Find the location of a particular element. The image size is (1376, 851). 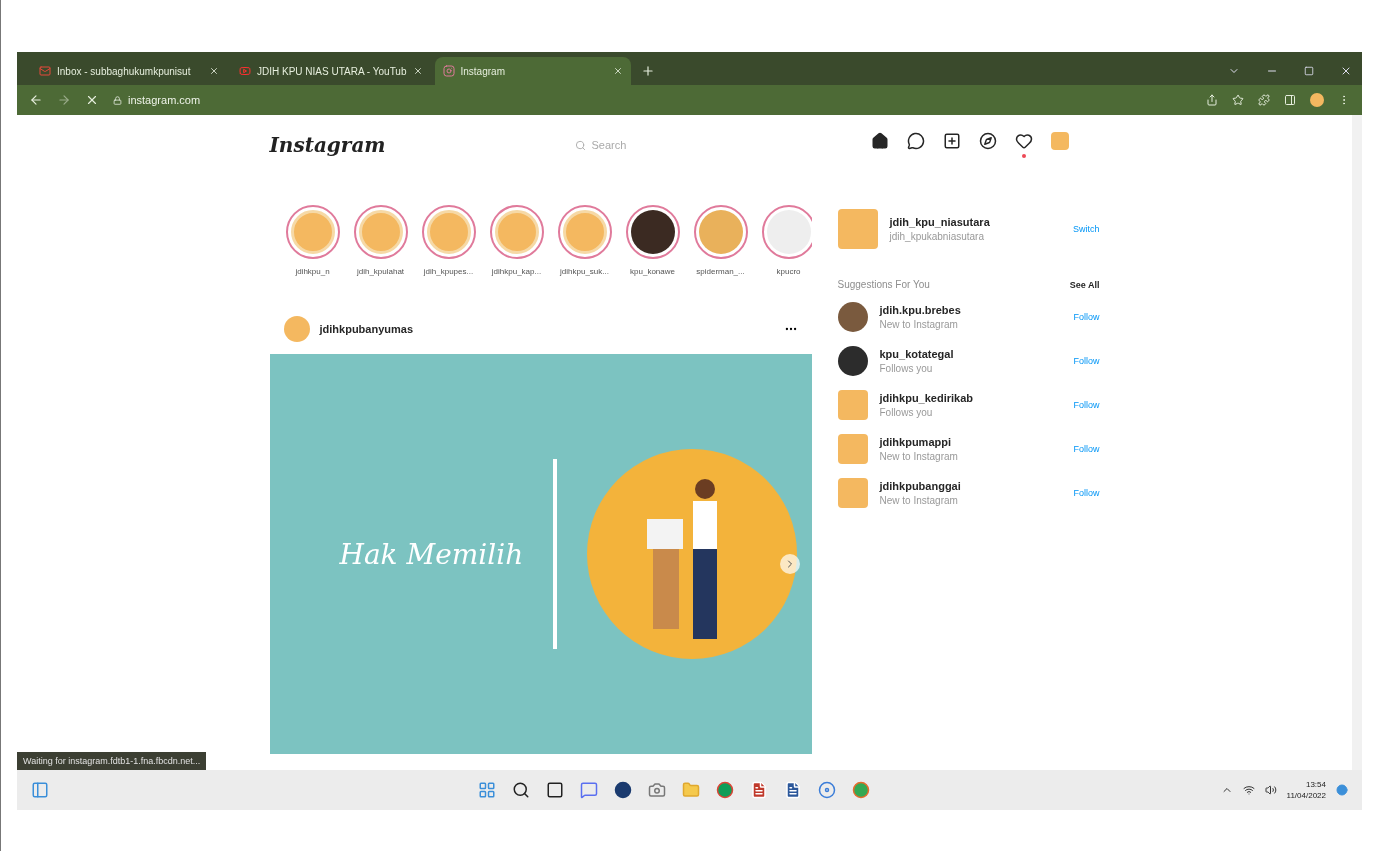

post-title: Hak Memilih is located at coordinates (431, 554).